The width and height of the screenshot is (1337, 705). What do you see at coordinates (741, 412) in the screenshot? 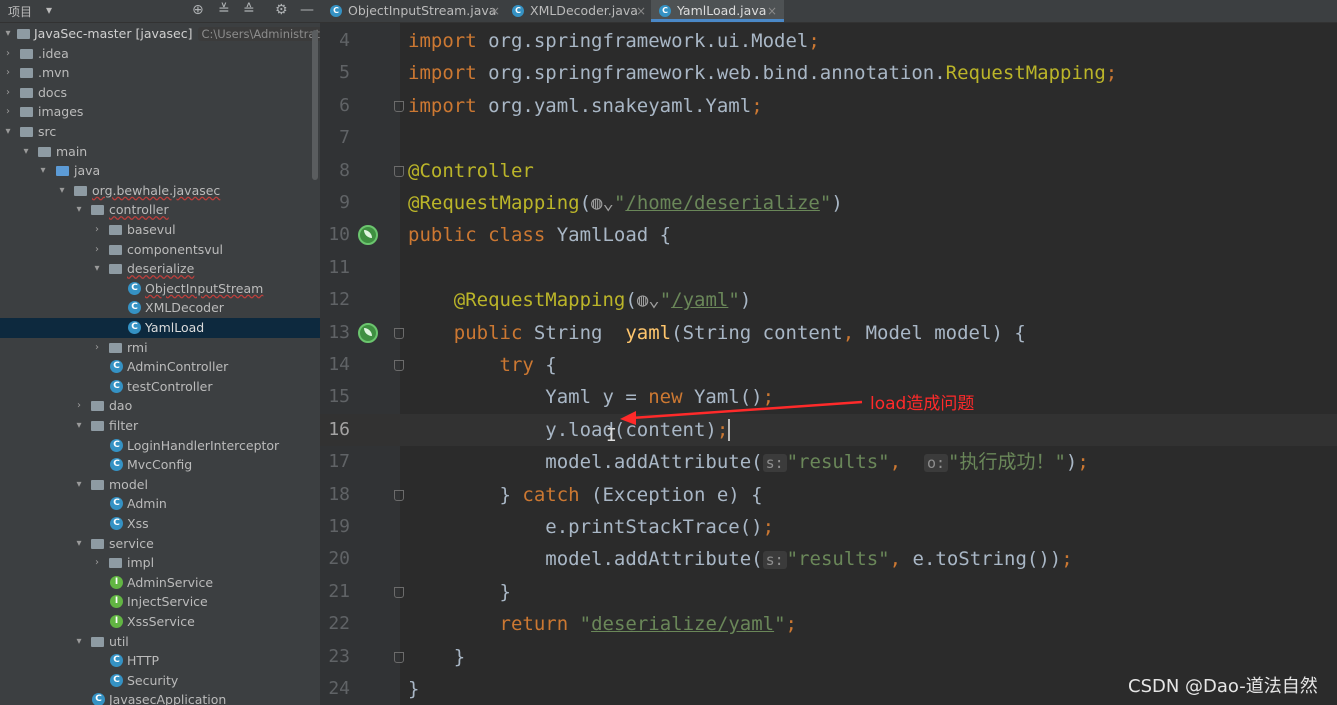
I see `annotation-arrow` at bounding box center [741, 412].